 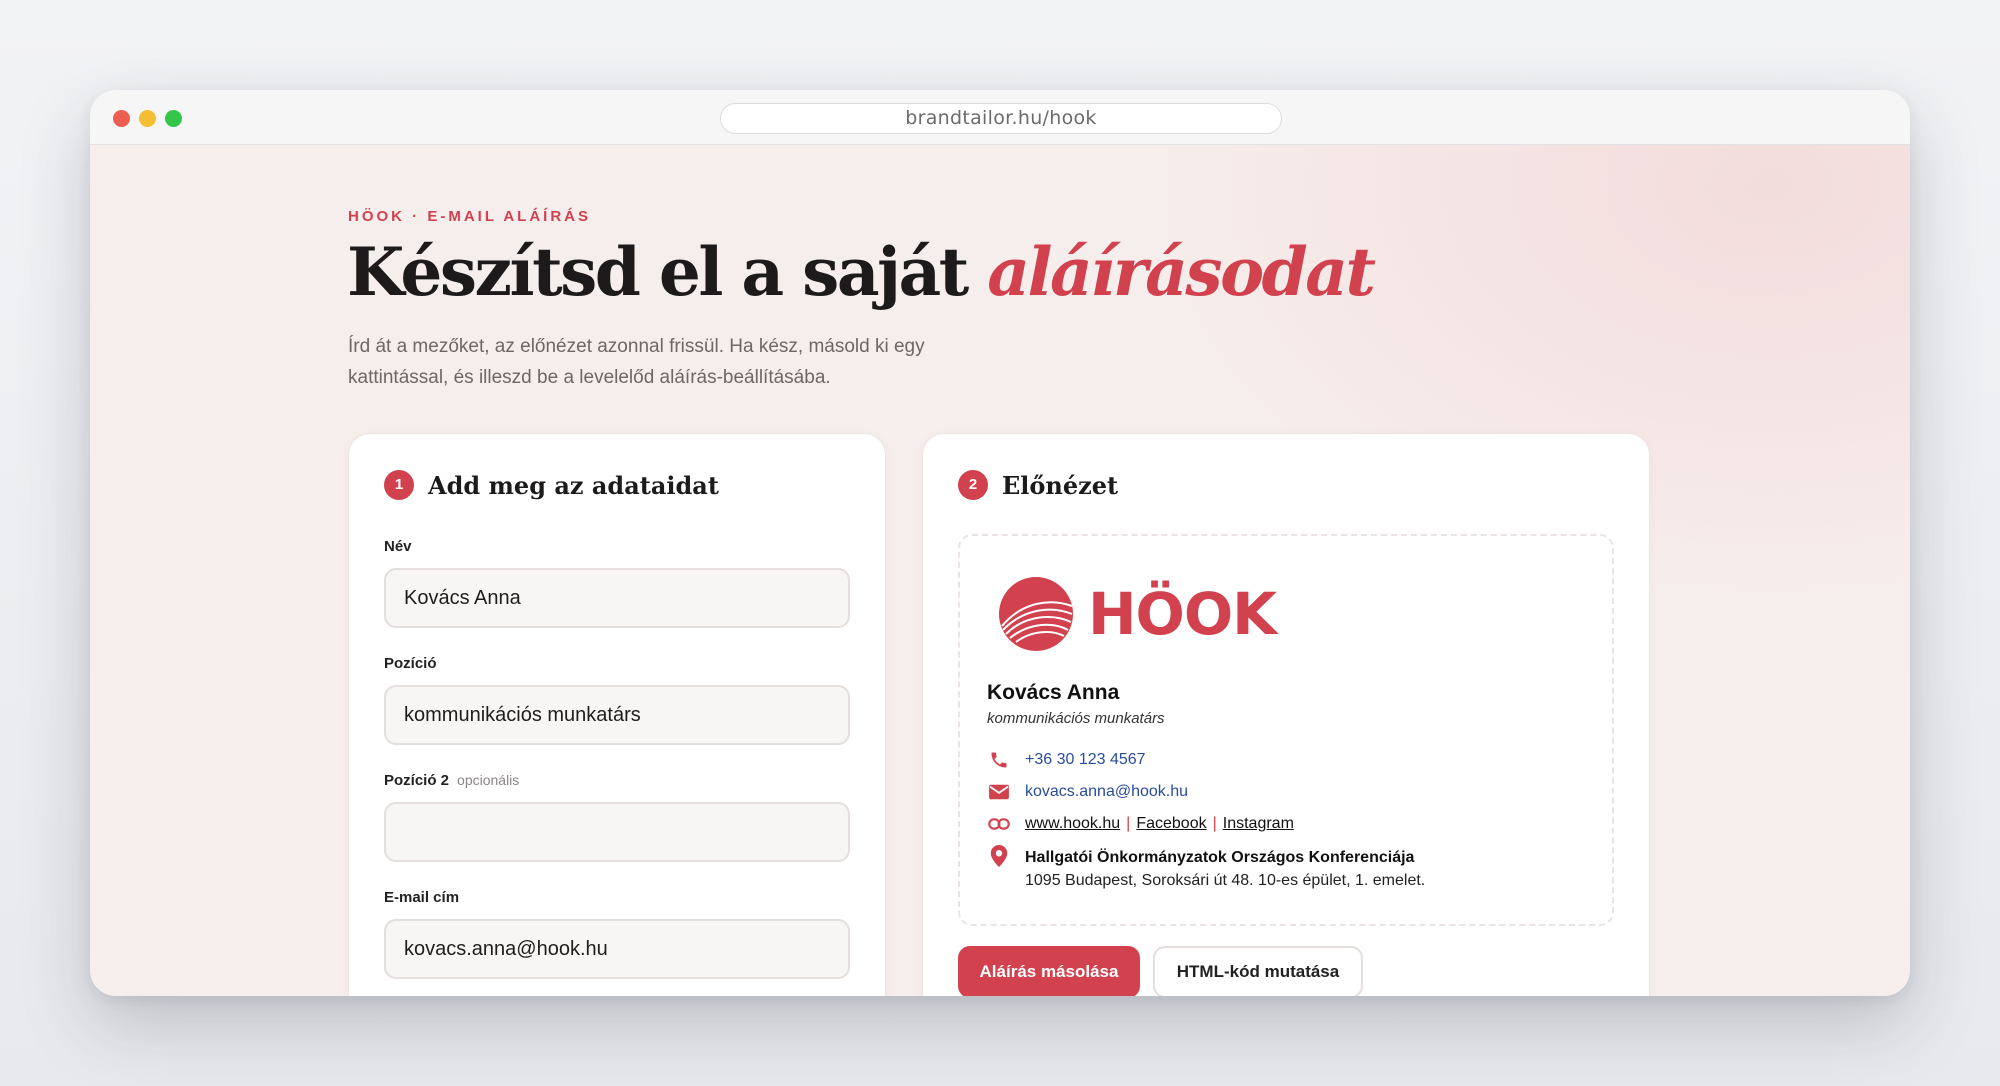 What do you see at coordinates (999, 760) in the screenshot?
I see `phone-icon` at bounding box center [999, 760].